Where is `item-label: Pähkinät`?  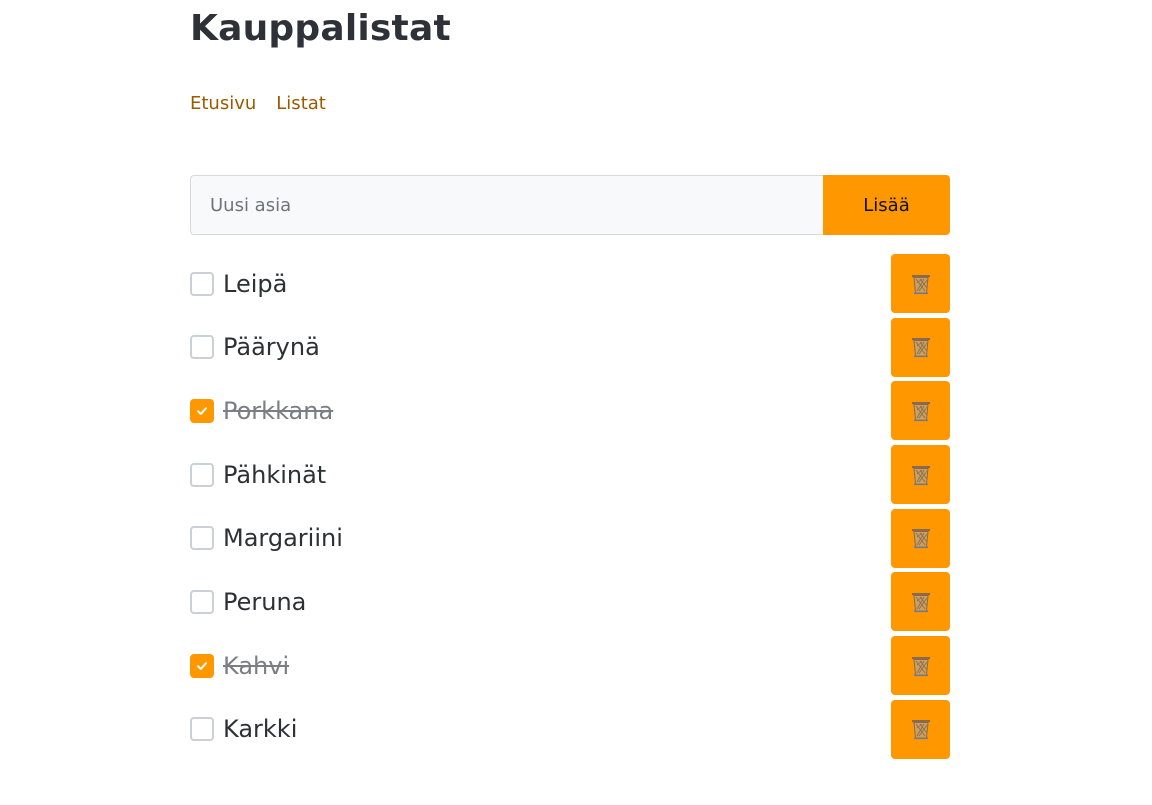
item-label: Pähkinät is located at coordinates (275, 474).